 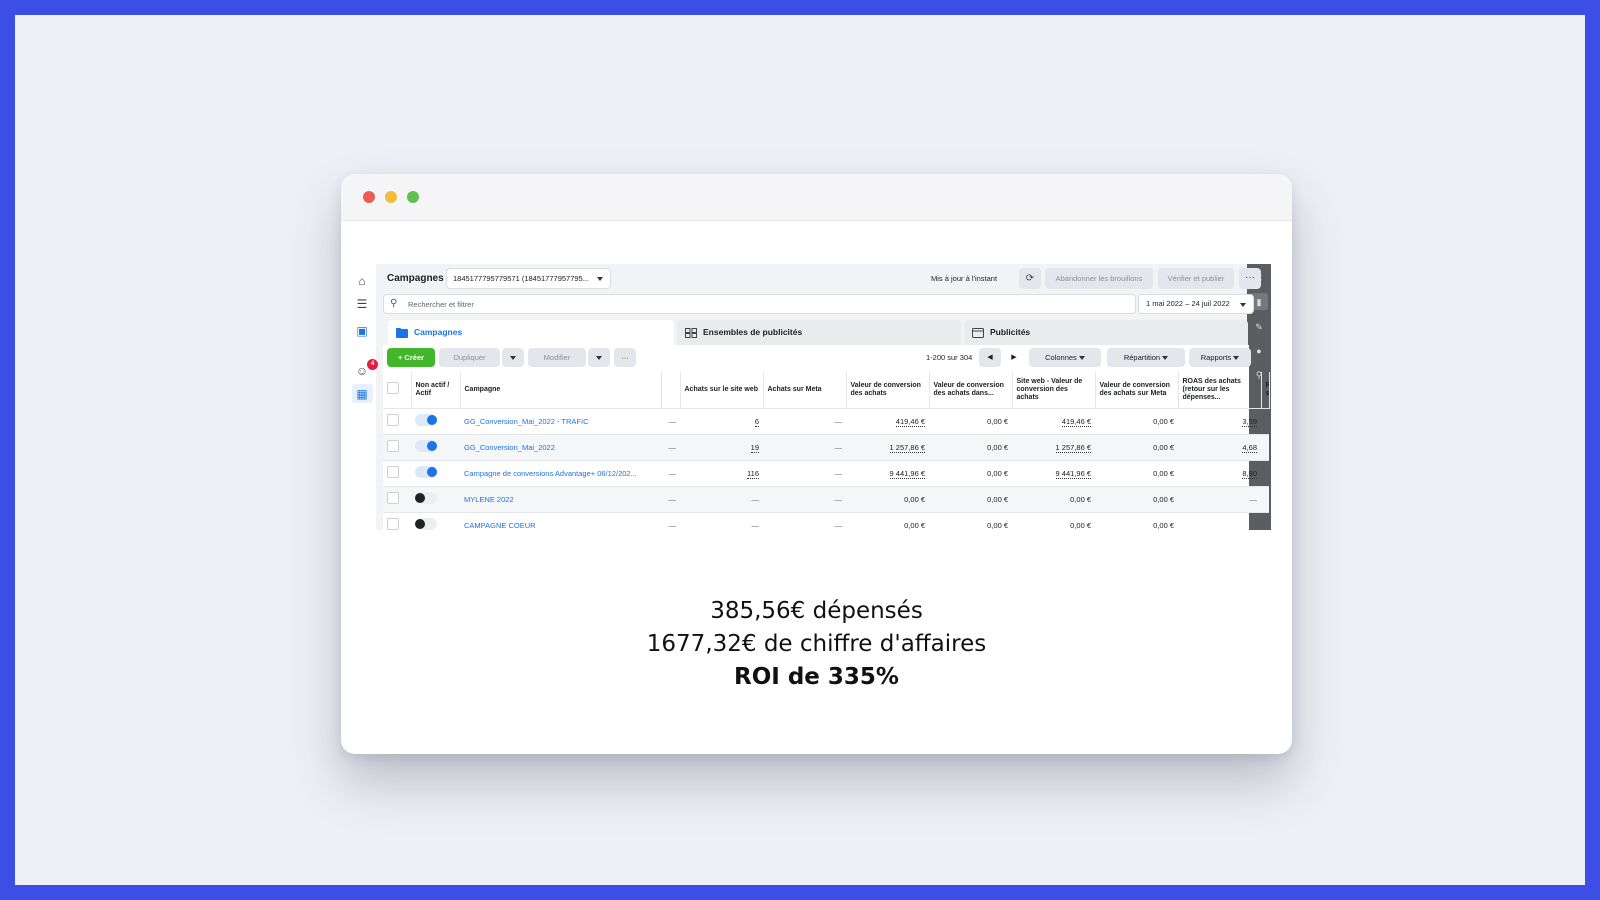 I want to click on discard-drafts-button: Abandonner les brouillons, so click(x=1099, y=278).